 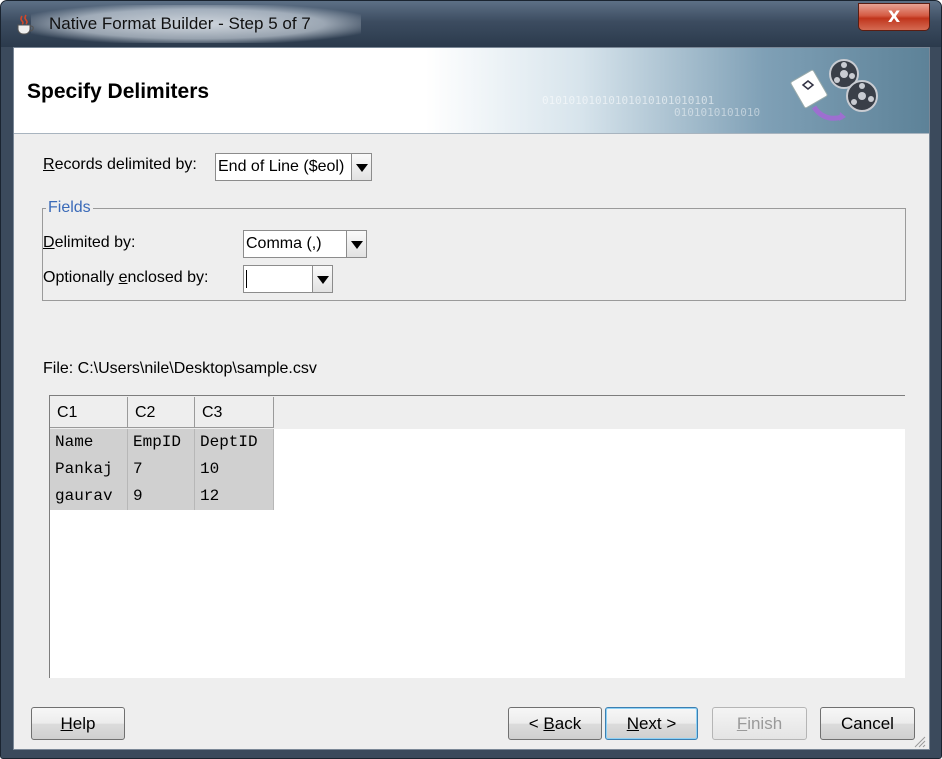 What do you see at coordinates (89, 412) in the screenshot?
I see `column-header-c1: C1` at bounding box center [89, 412].